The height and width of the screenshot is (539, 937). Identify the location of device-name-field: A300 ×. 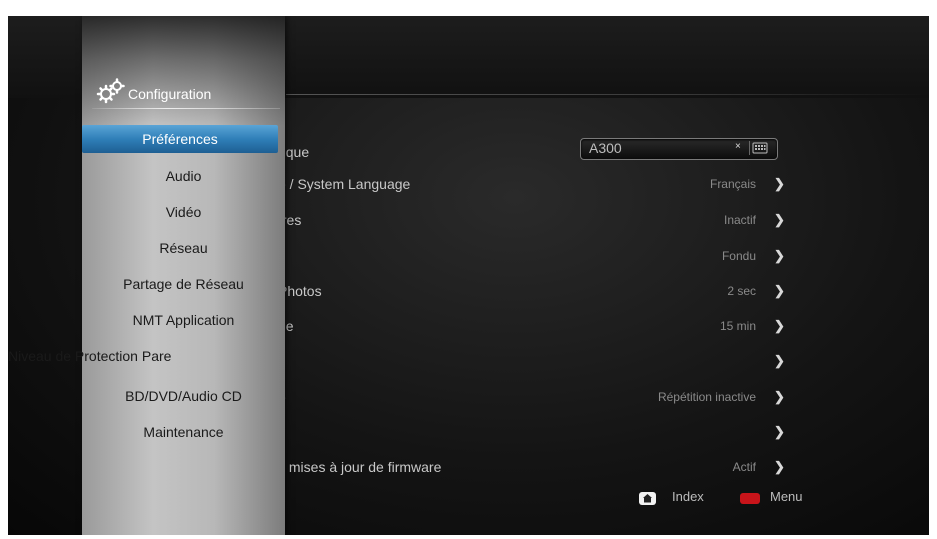
(679, 149).